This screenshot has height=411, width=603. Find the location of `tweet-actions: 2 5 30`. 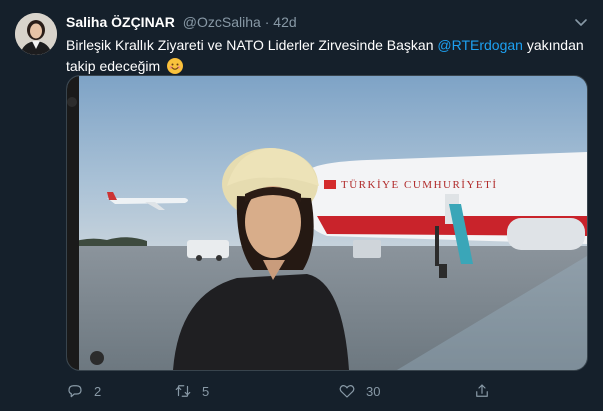

tweet-actions: 2 5 30 is located at coordinates (281, 391).